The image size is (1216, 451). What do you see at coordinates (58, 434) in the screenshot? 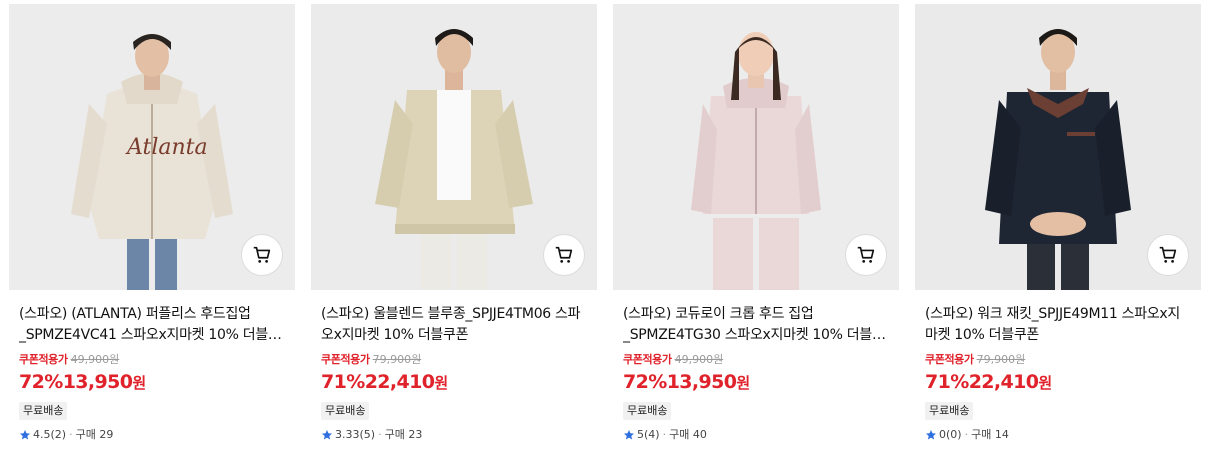
I see `review-count: (2)` at bounding box center [58, 434].